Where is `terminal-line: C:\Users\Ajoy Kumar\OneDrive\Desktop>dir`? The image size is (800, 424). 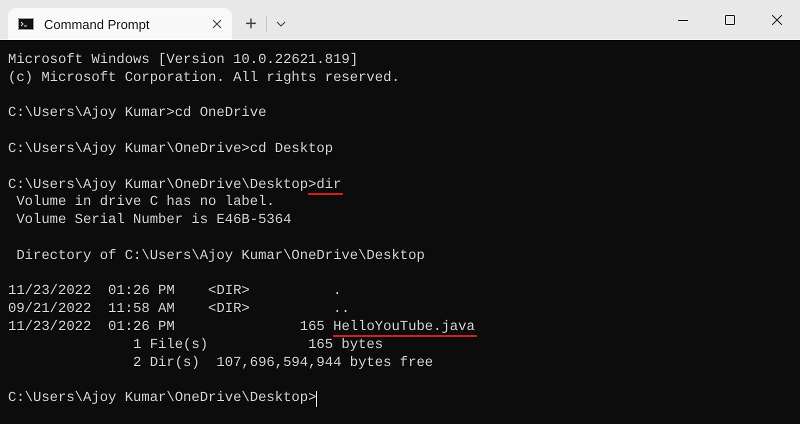 terminal-line: C:\Users\Ajoy Kumar\OneDrive\Desktop>dir is located at coordinates (176, 185).